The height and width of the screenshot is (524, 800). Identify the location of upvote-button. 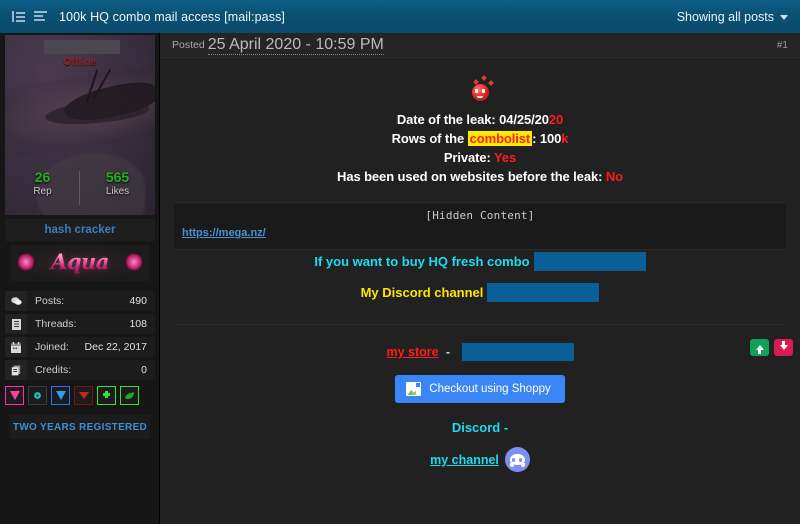
(759, 347).